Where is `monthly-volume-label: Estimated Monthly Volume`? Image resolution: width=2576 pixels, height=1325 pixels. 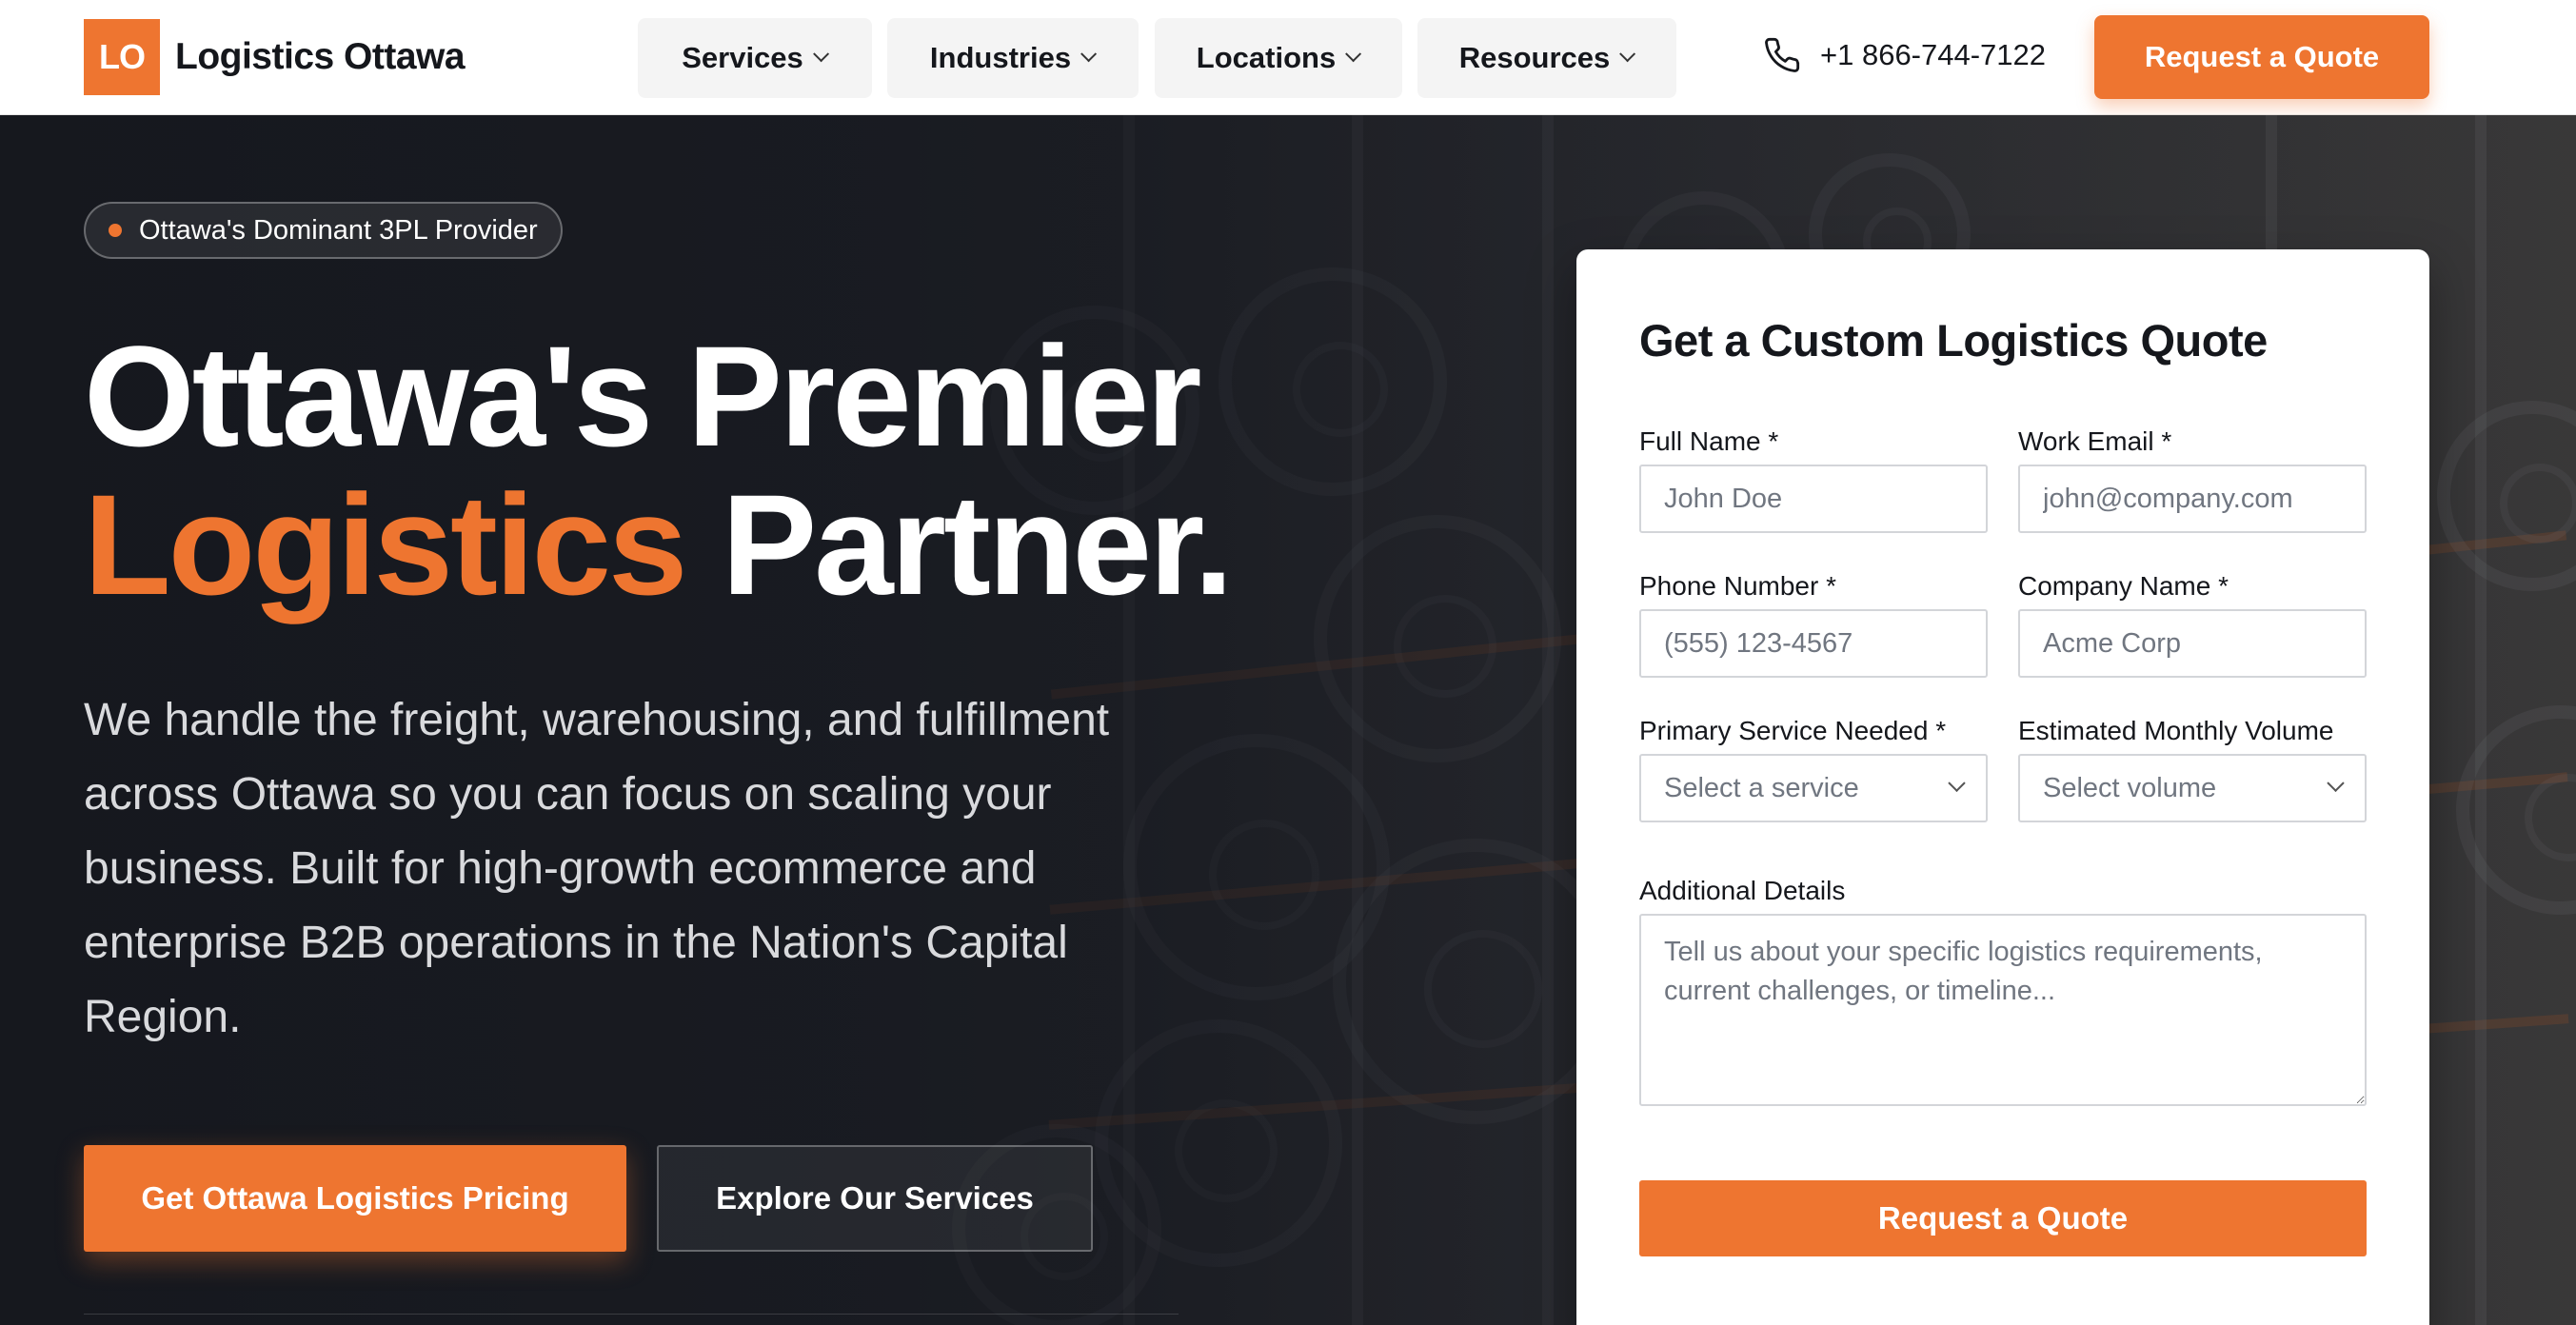
monthly-volume-label: Estimated Monthly Volume is located at coordinates (2176, 730).